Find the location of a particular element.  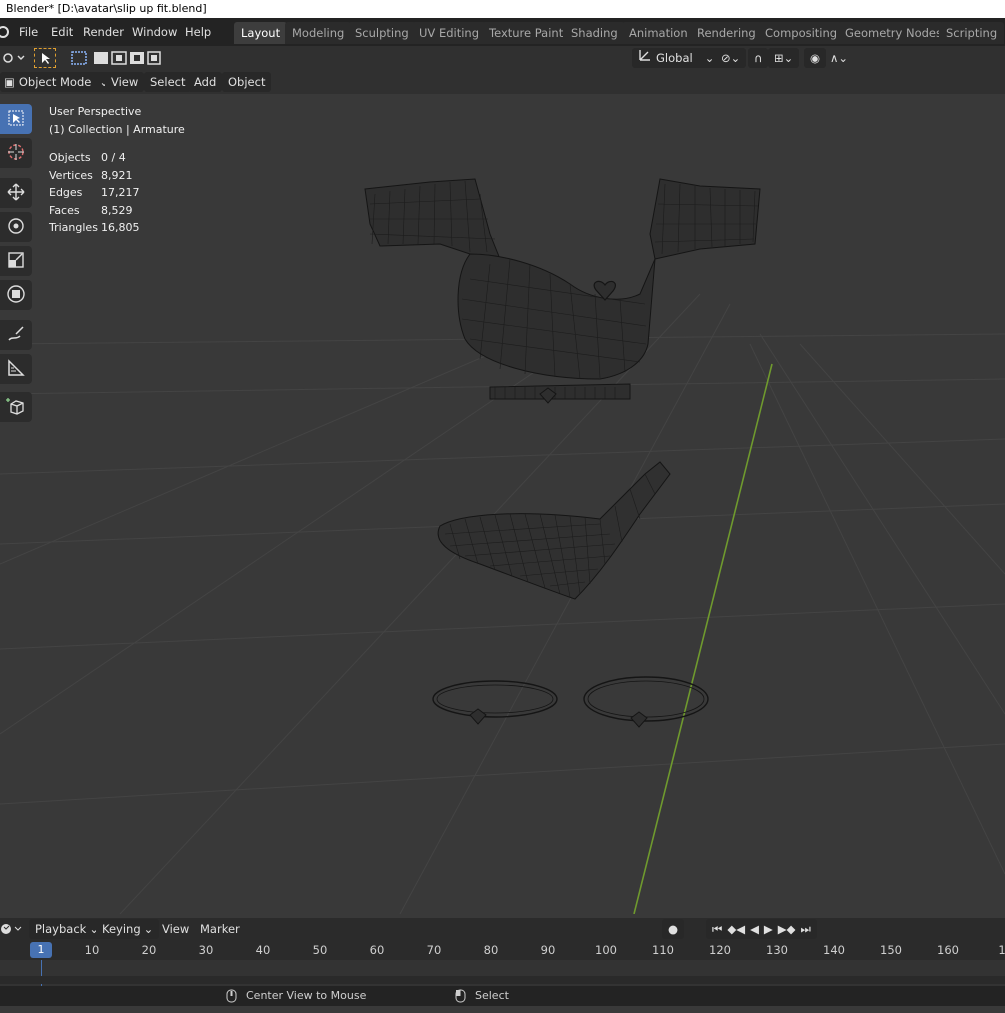

frame-tick: 110 is located at coordinates (663, 950).